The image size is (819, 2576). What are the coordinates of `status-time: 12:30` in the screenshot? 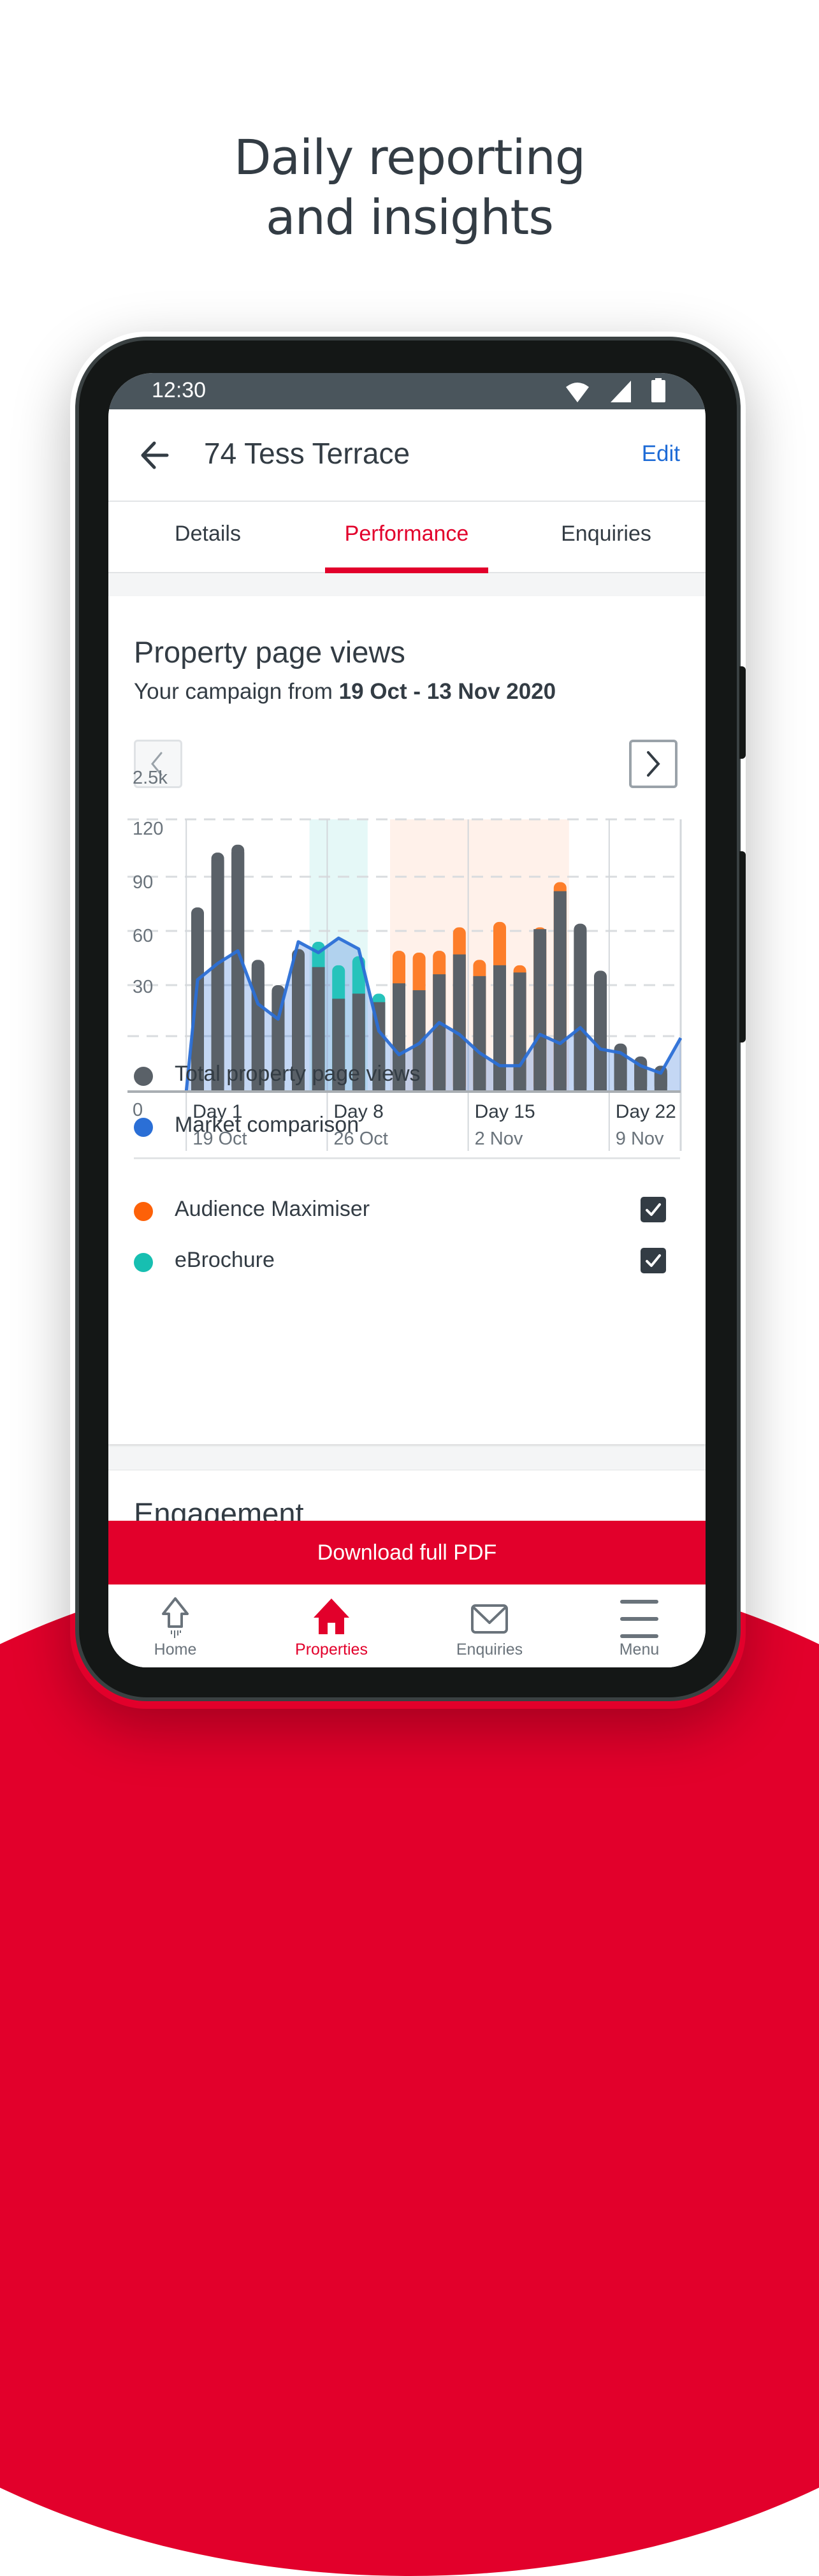 It's located at (179, 390).